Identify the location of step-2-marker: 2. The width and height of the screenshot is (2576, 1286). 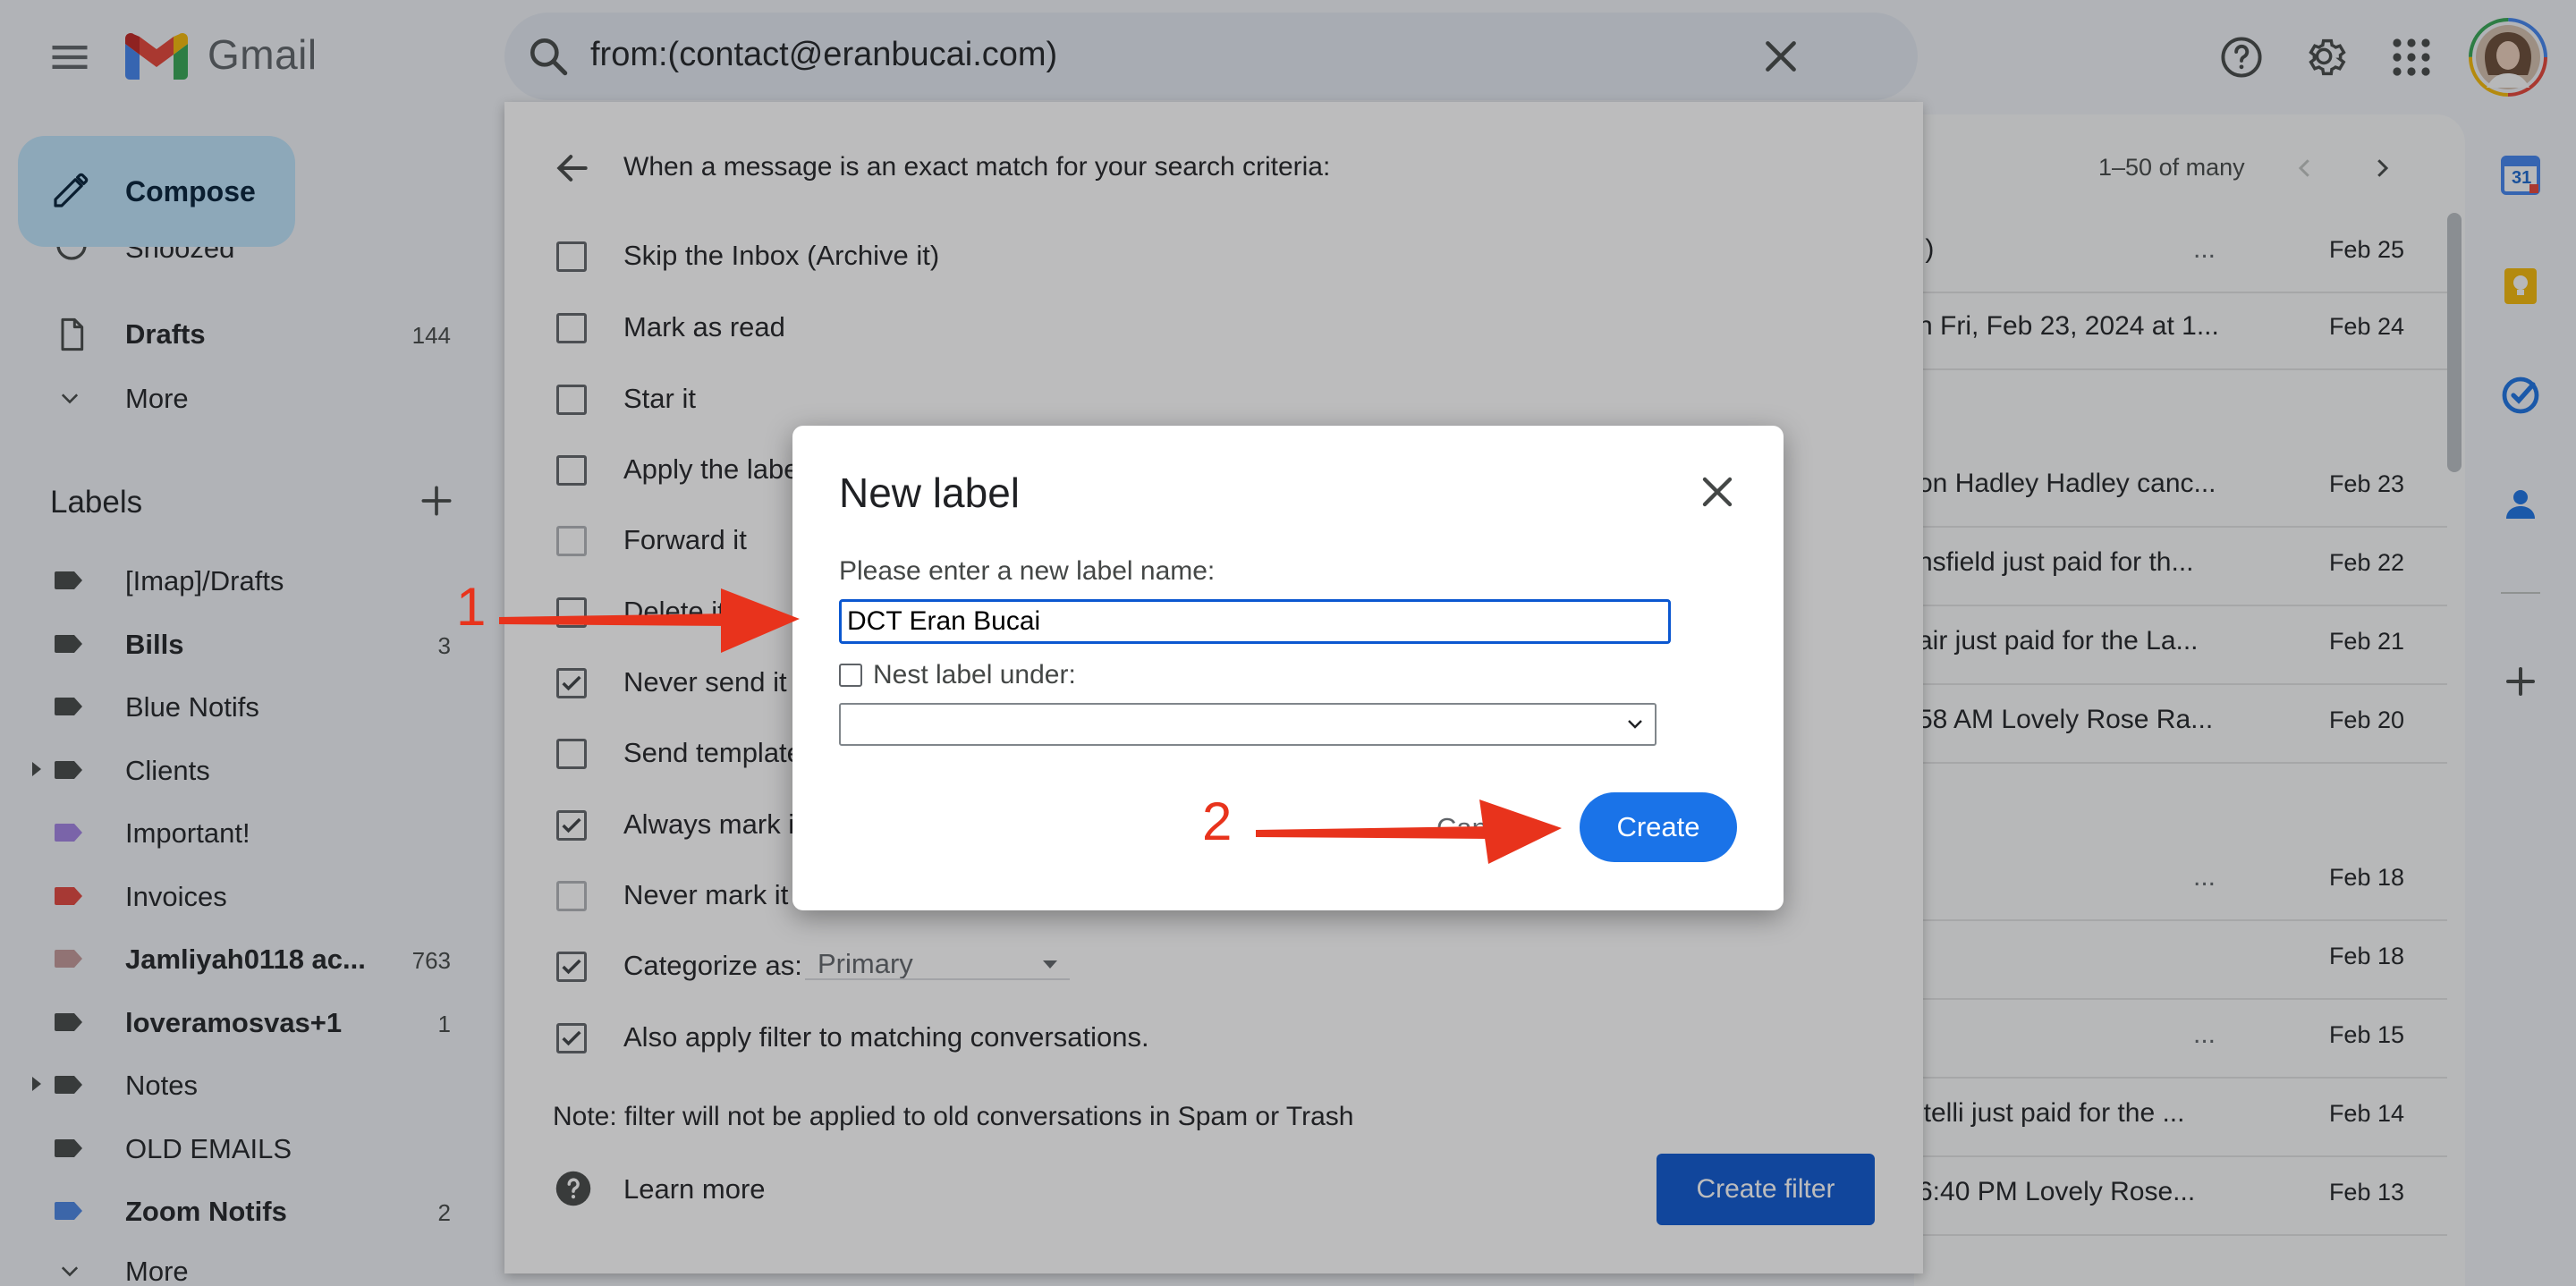
(1217, 821).